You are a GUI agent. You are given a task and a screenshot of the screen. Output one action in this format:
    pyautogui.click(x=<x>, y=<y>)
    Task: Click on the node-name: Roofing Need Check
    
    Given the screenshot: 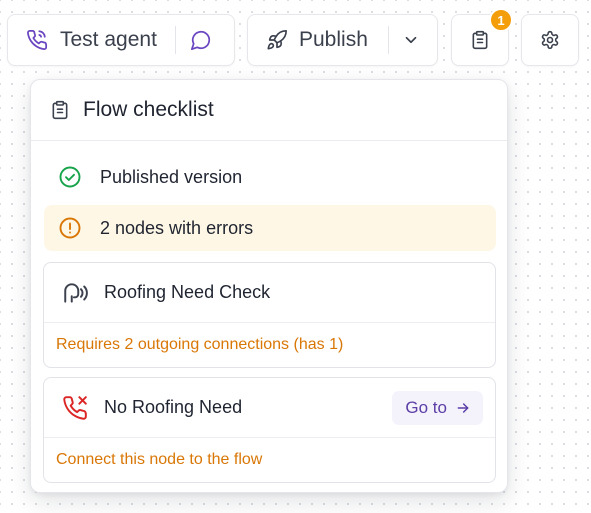 What is the action you would take?
    pyautogui.click(x=187, y=292)
    